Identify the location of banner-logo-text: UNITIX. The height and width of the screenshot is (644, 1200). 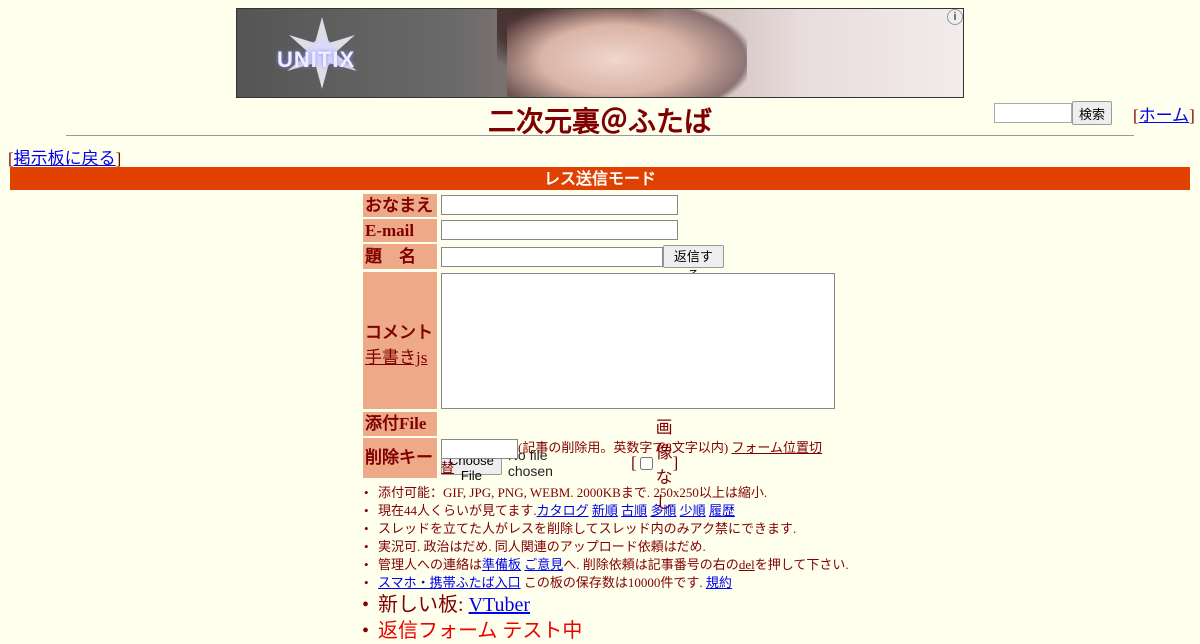
(316, 59).